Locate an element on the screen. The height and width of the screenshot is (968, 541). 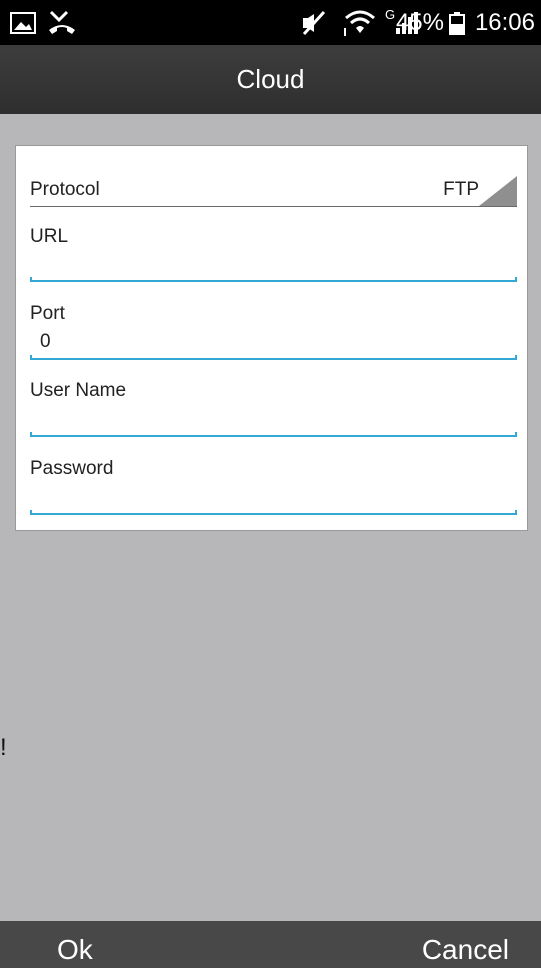
spinner-triangle-icon is located at coordinates (498, 191).